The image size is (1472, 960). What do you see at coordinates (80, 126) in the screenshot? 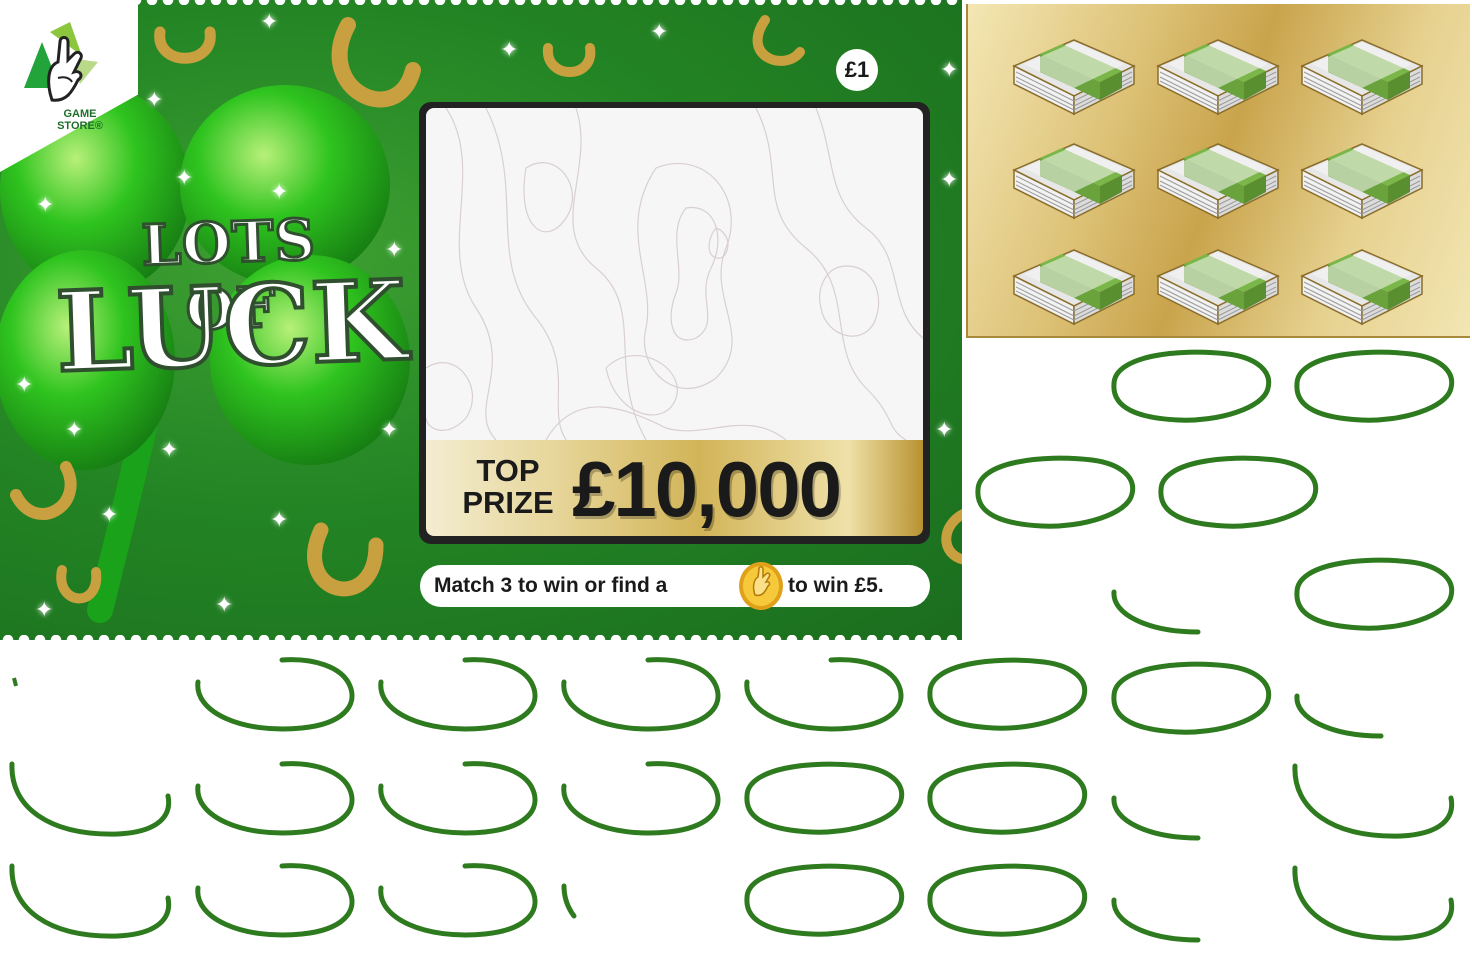
I see `brand-line-2: STORE®` at bounding box center [80, 126].